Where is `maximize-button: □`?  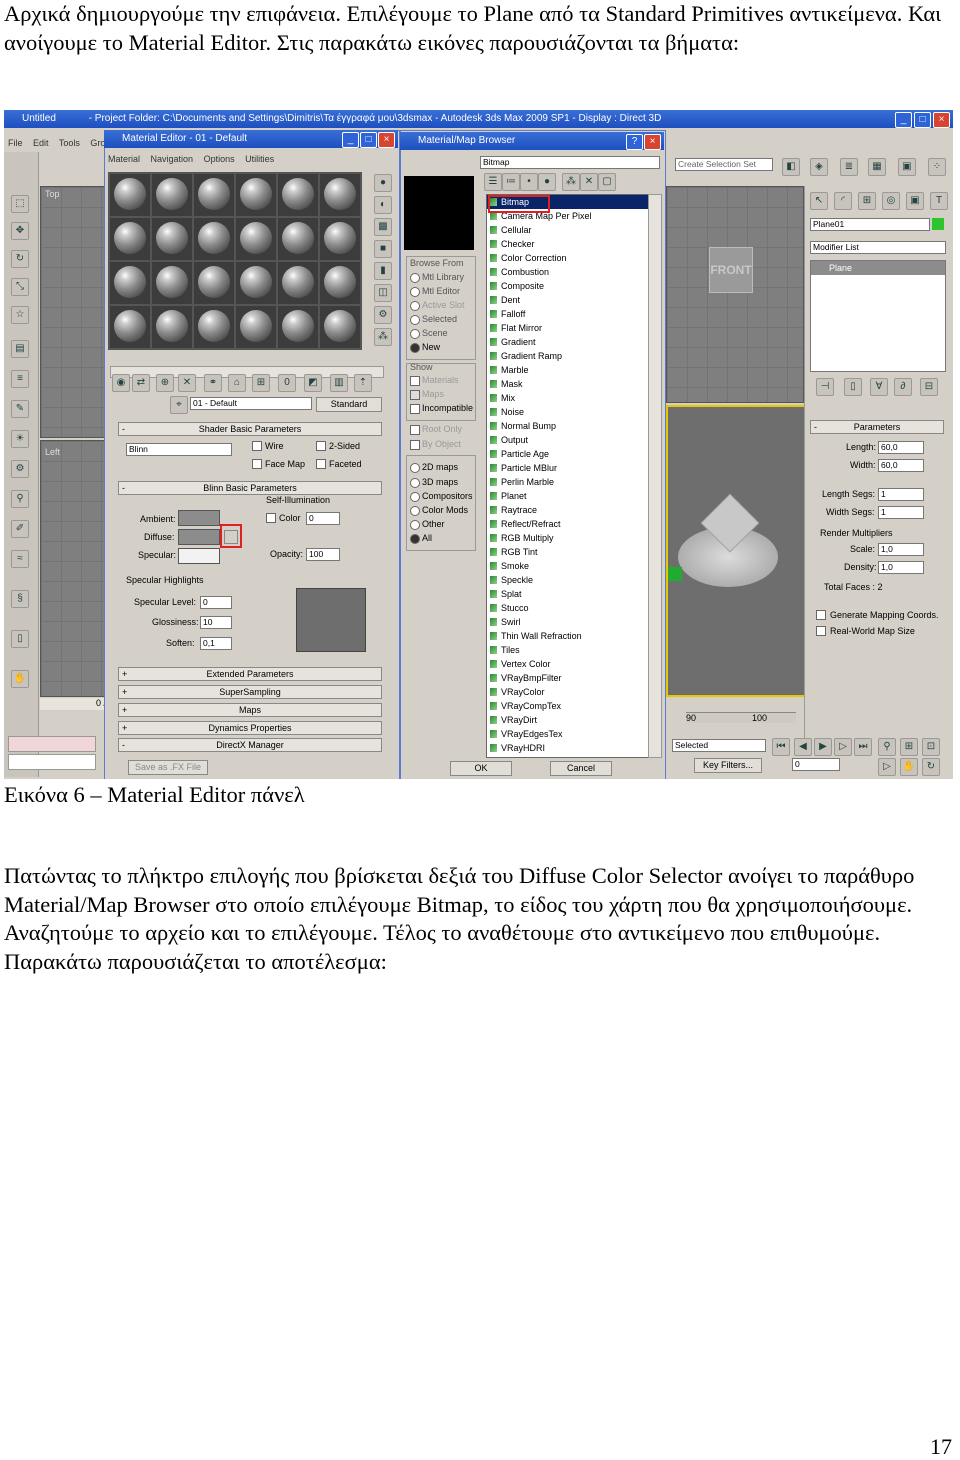 maximize-button: □ is located at coordinates (922, 120).